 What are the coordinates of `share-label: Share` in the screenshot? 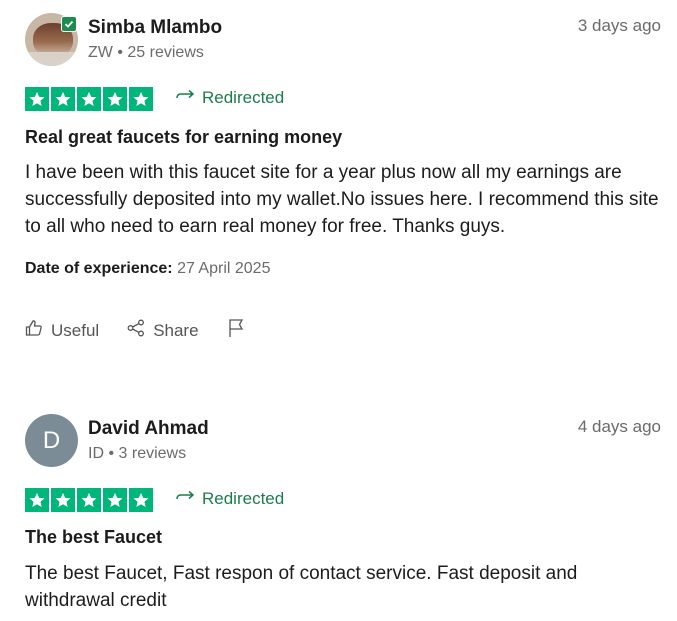 It's located at (176, 330).